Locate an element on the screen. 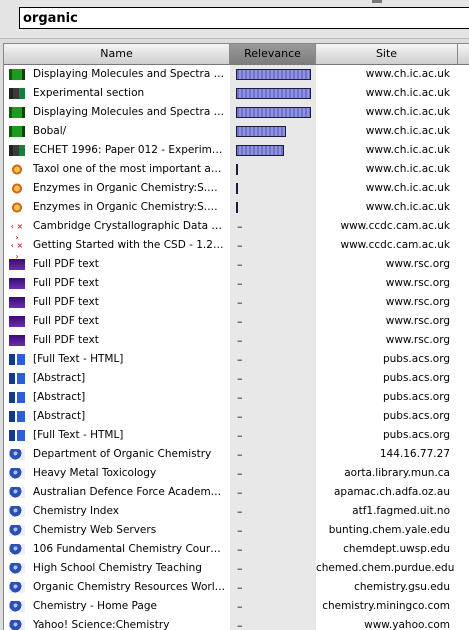  column-header-row: Name Relevance Site is located at coordinates (236, 54).